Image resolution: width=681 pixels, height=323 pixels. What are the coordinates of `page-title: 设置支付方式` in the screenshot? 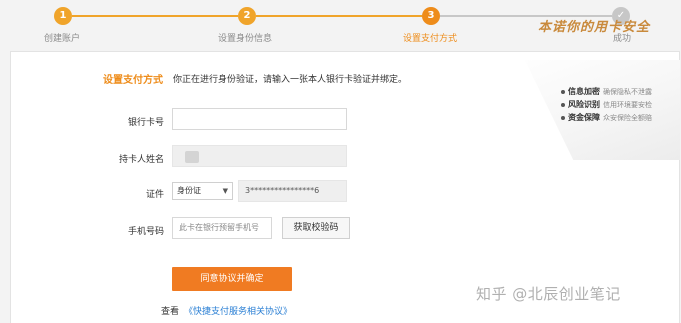 It's located at (133, 80).